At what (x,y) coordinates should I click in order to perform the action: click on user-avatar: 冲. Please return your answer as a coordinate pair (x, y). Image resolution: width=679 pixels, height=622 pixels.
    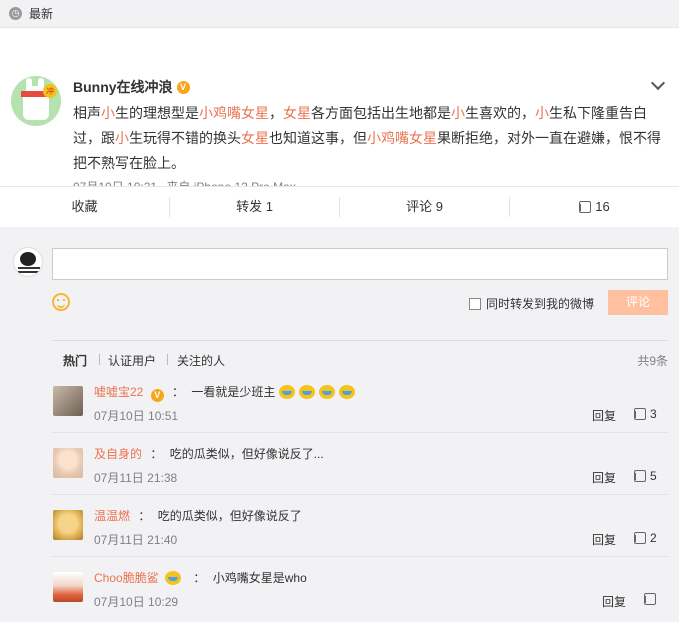
    Looking at the image, I should click on (36, 101).